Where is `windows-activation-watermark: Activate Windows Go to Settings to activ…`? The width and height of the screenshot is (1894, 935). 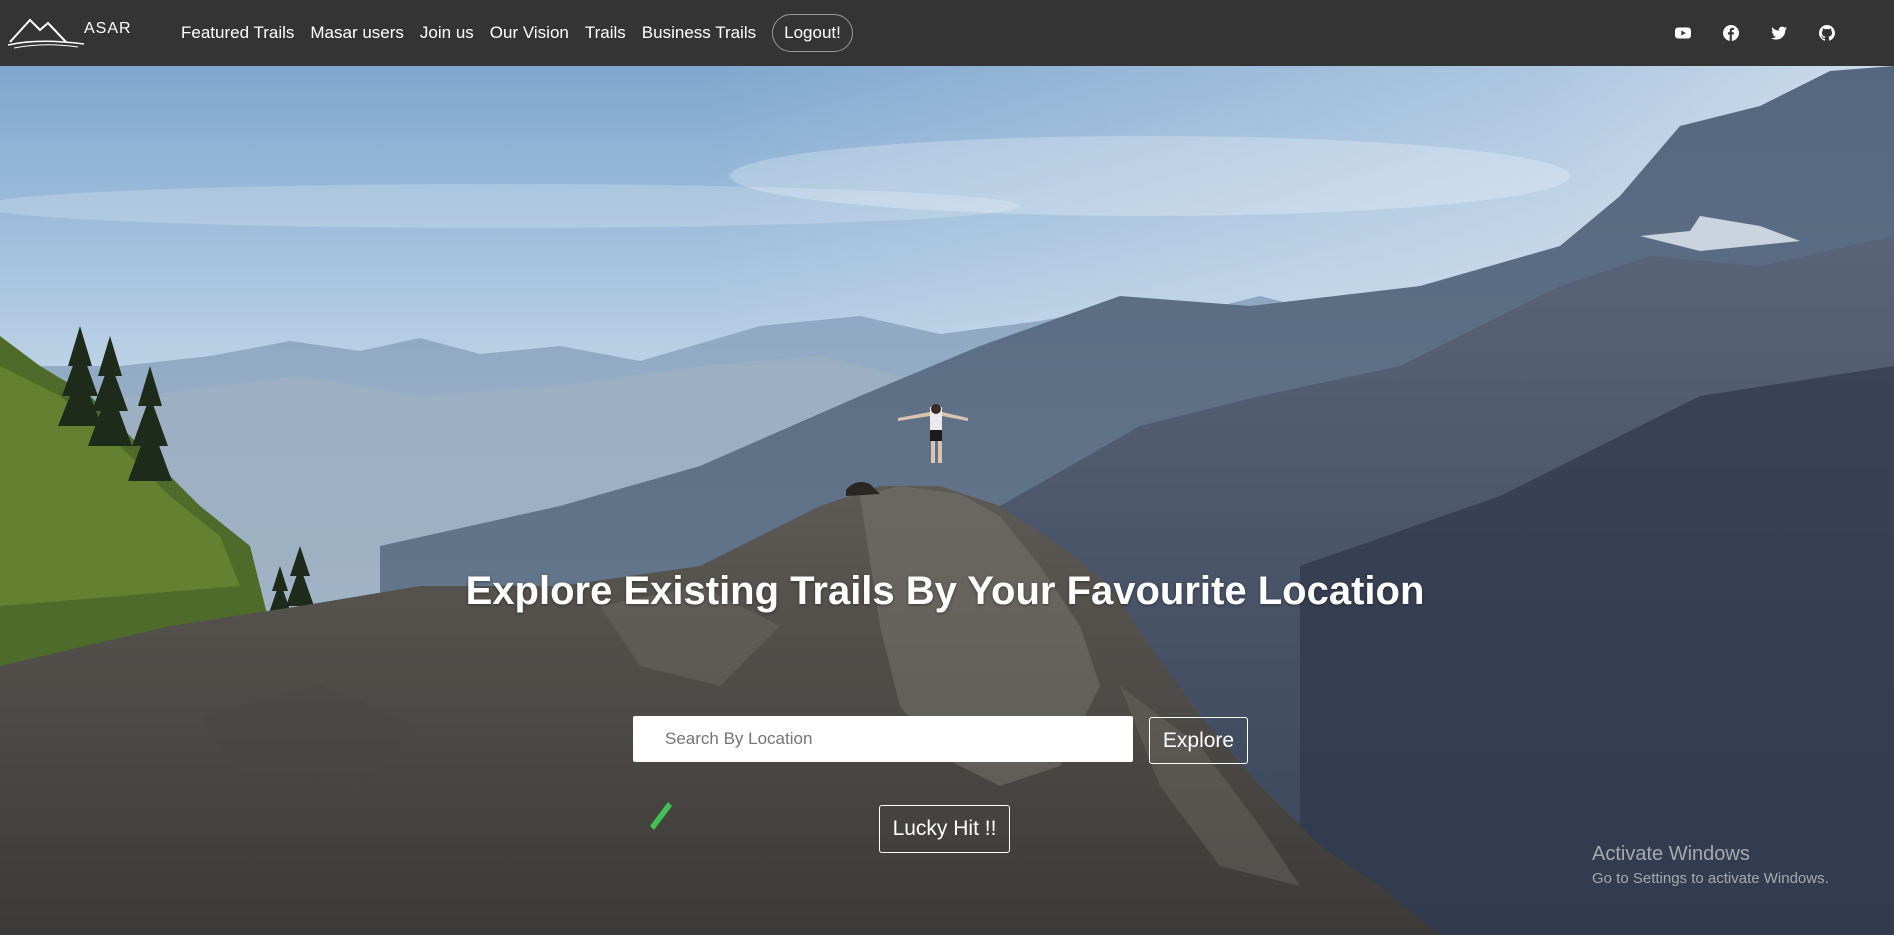
windows-activation-watermark: Activate Windows Go to Settings to activ… is located at coordinates (1710, 865).